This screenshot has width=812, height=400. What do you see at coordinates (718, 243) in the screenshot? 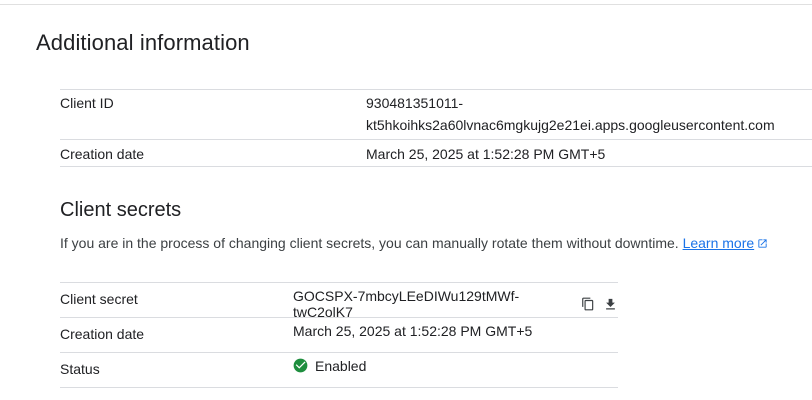
I see `learn-more-label: Learn more` at bounding box center [718, 243].